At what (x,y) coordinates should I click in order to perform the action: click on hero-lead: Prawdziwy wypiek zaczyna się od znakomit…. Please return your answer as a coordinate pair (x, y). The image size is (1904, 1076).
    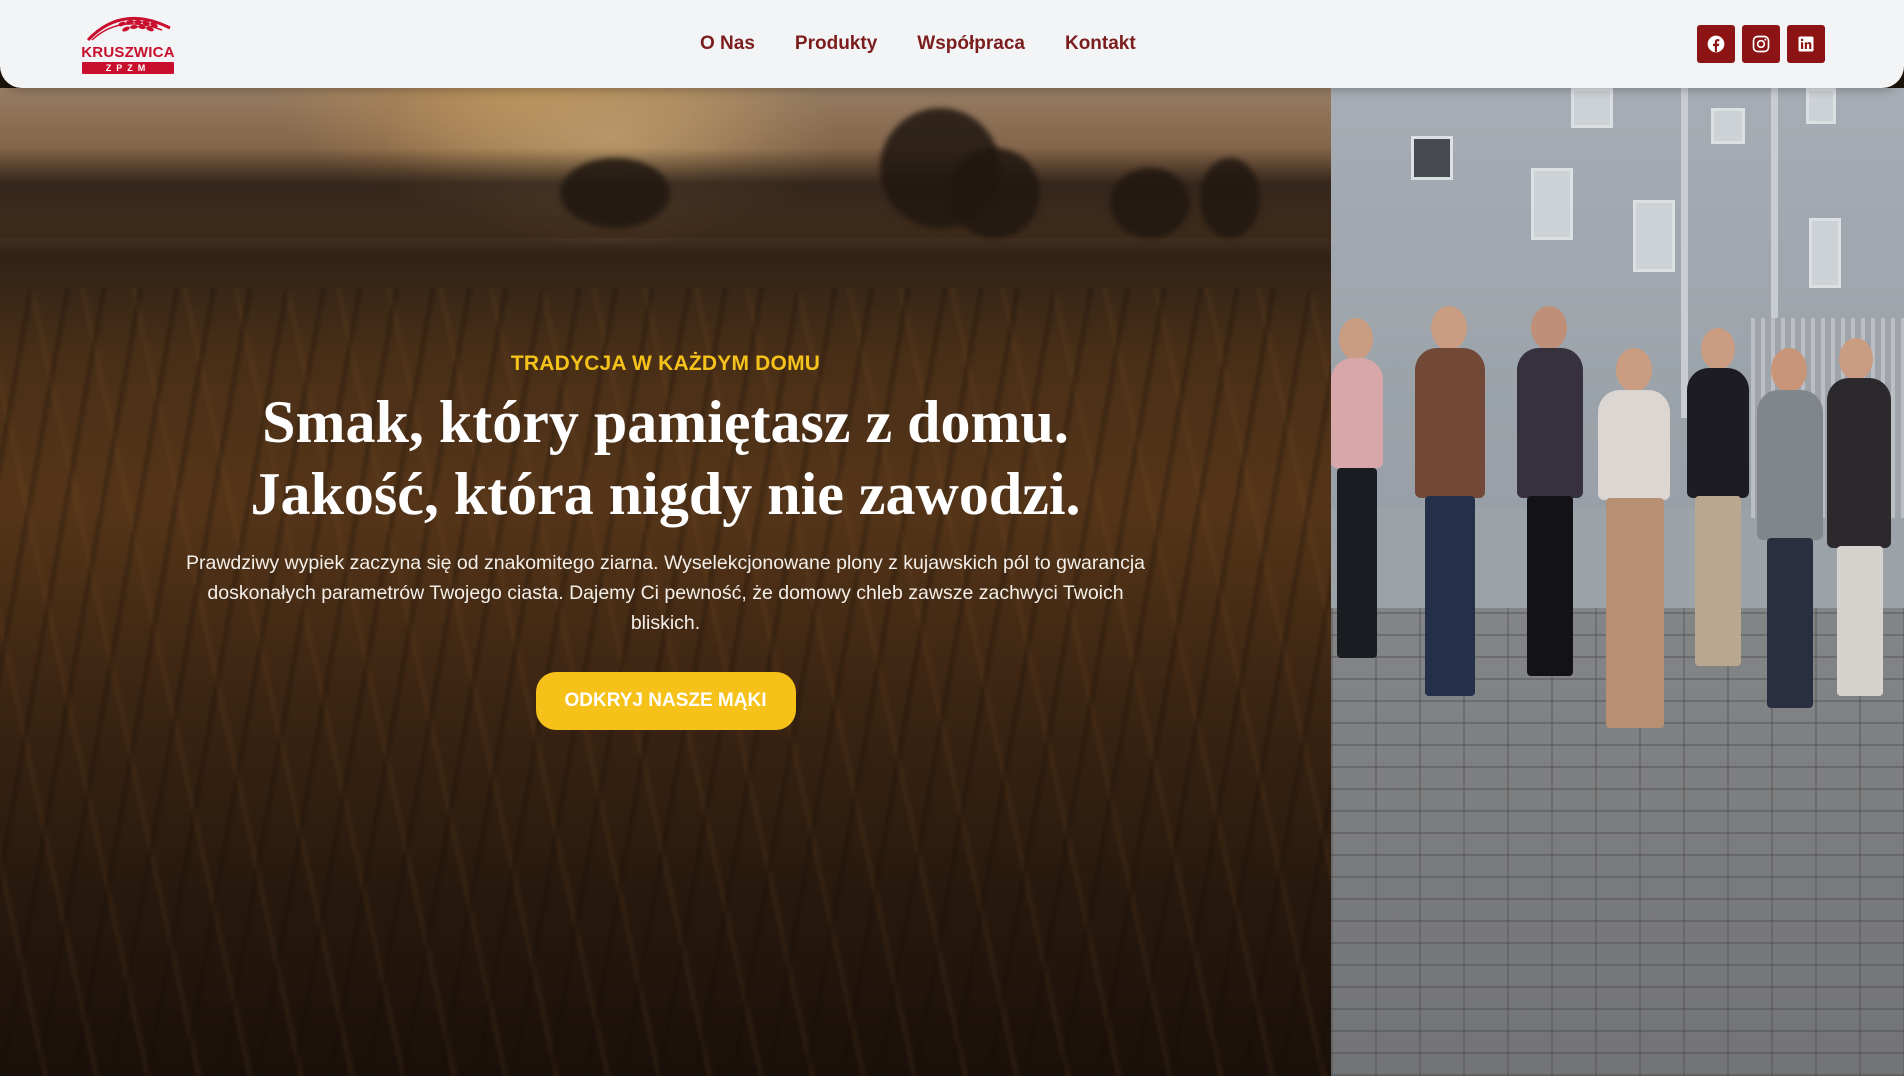
    Looking at the image, I should click on (665, 593).